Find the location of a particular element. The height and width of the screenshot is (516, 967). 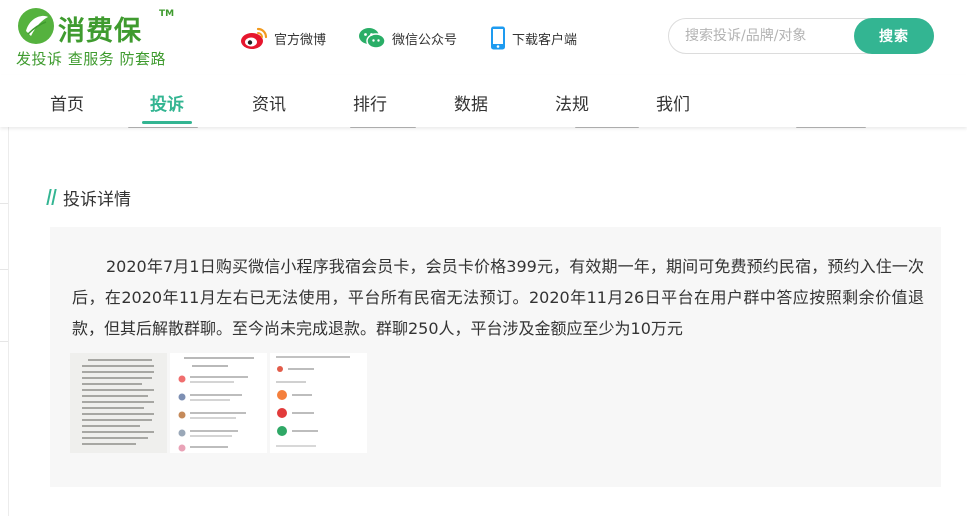

trademark-mark: TM is located at coordinates (167, 14).